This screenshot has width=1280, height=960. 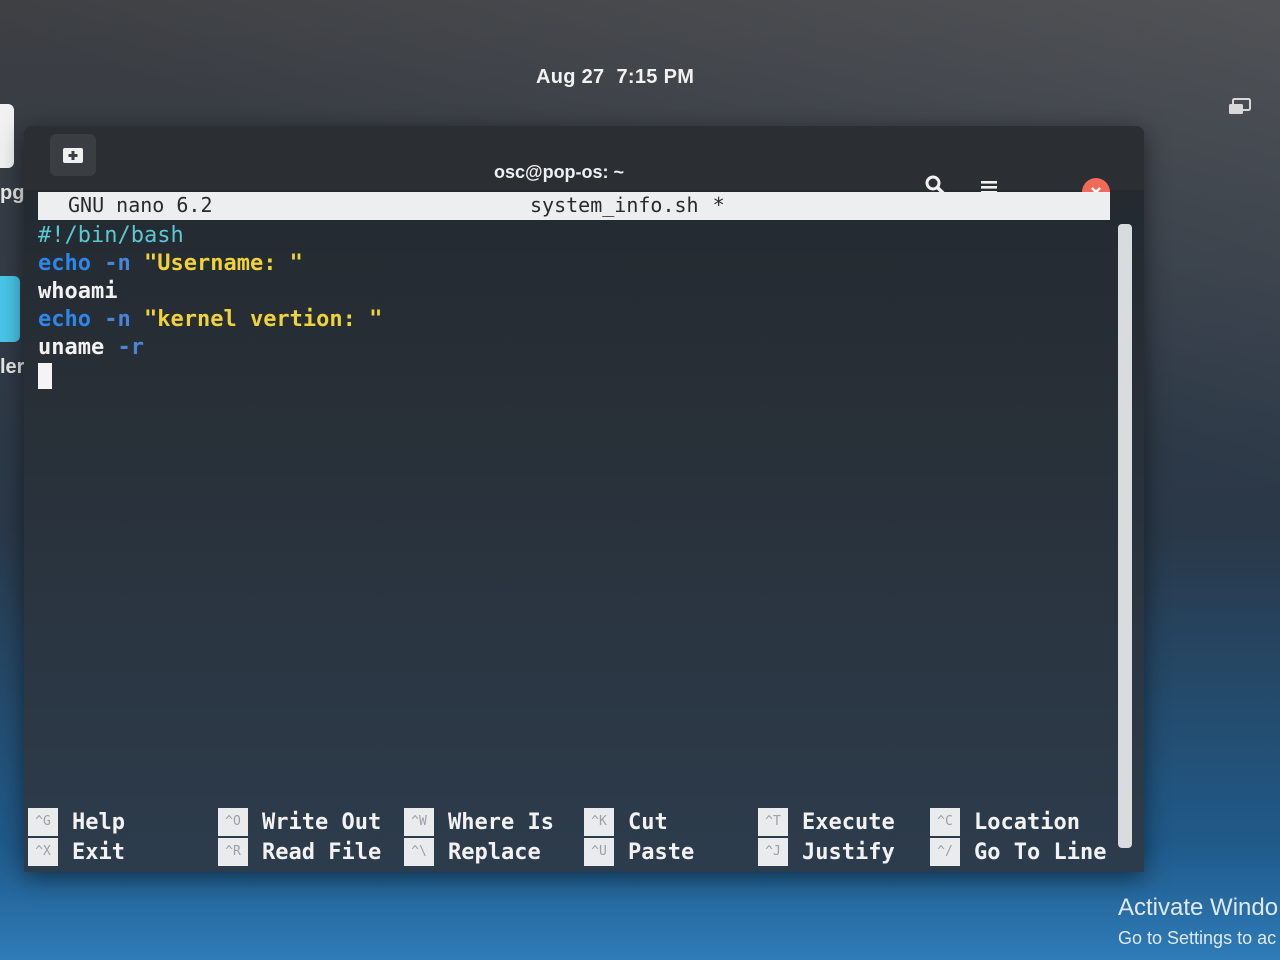 What do you see at coordinates (12, 367) in the screenshot?
I see `desktop-folder-label: ler` at bounding box center [12, 367].